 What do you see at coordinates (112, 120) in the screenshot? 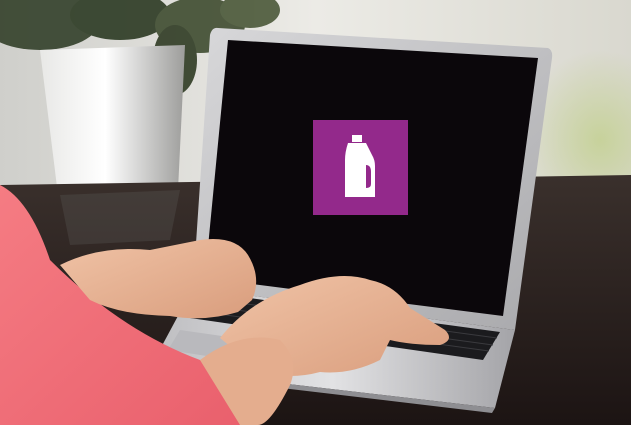
I see `plant-pot` at bounding box center [112, 120].